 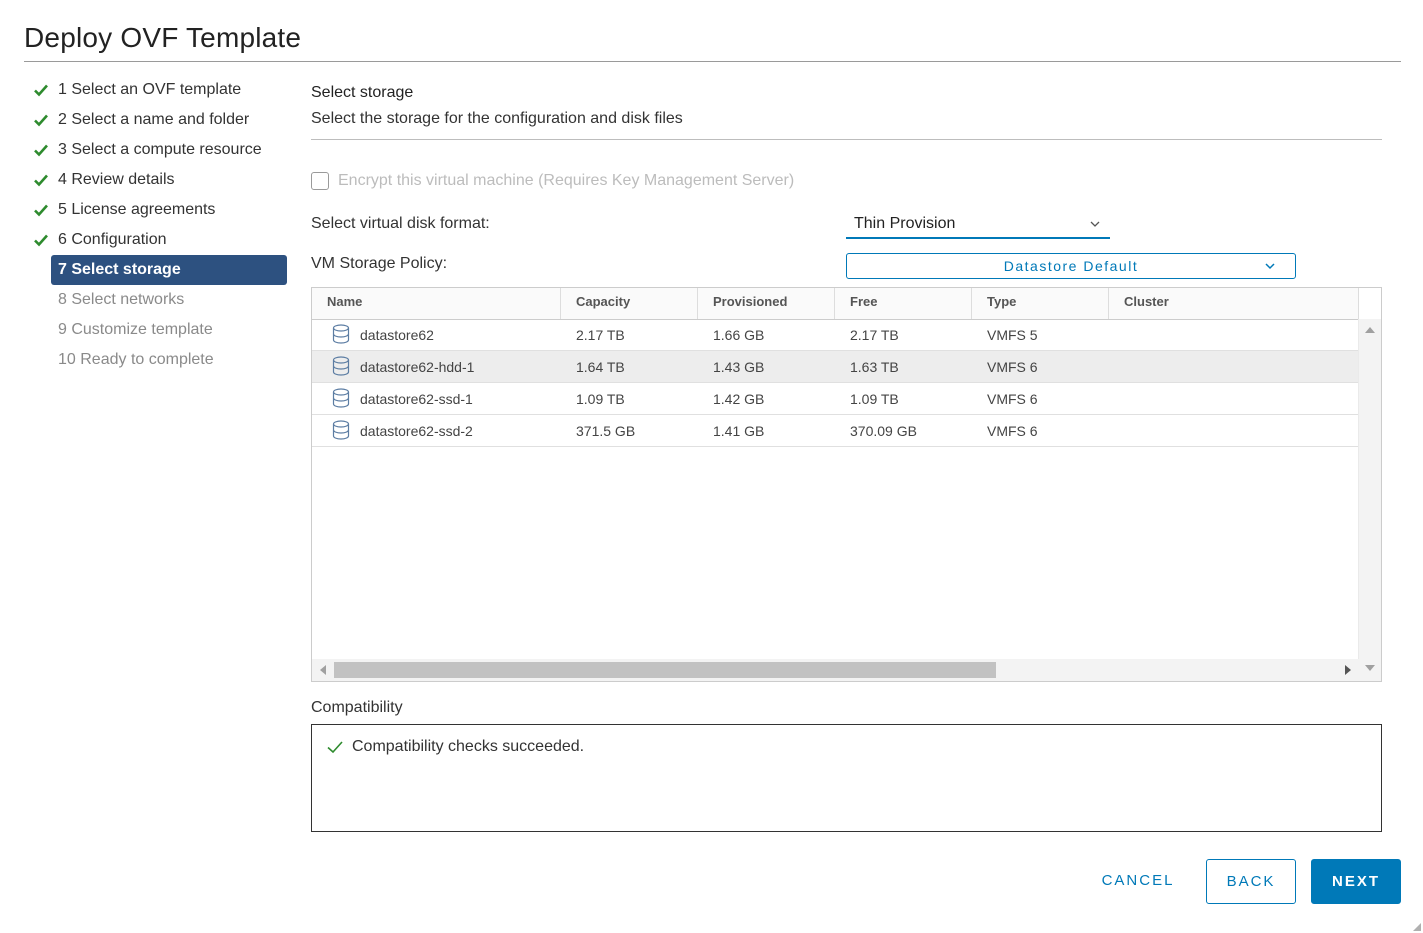 What do you see at coordinates (323, 670) in the screenshot?
I see `scroll-left-icon` at bounding box center [323, 670].